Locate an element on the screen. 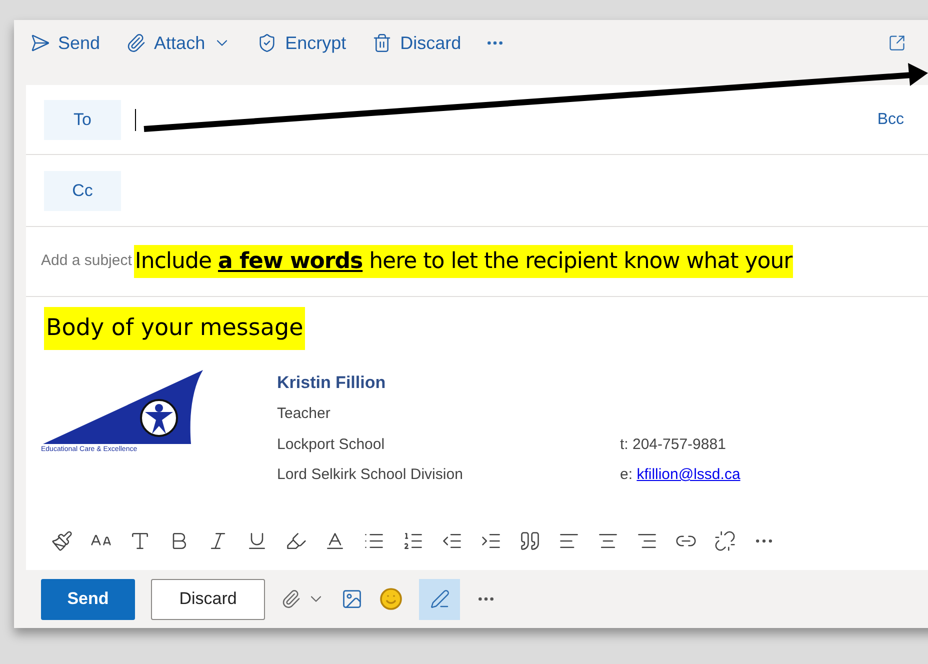 The height and width of the screenshot is (664, 928). image-icon is located at coordinates (352, 599).